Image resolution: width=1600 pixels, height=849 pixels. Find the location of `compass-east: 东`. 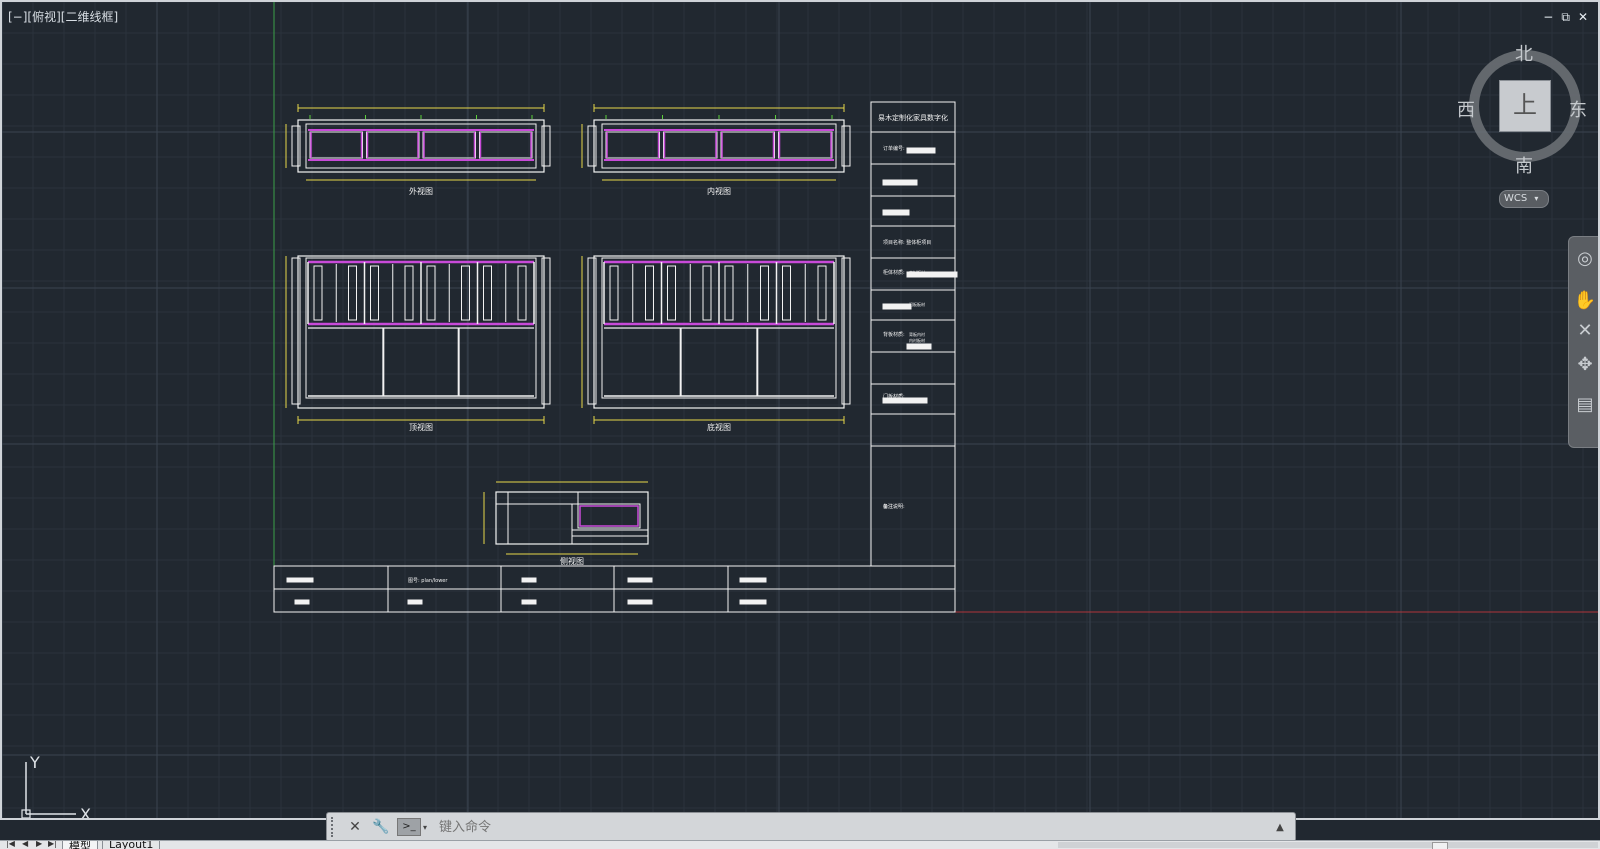

compass-east: 东 is located at coordinates (1578, 109).